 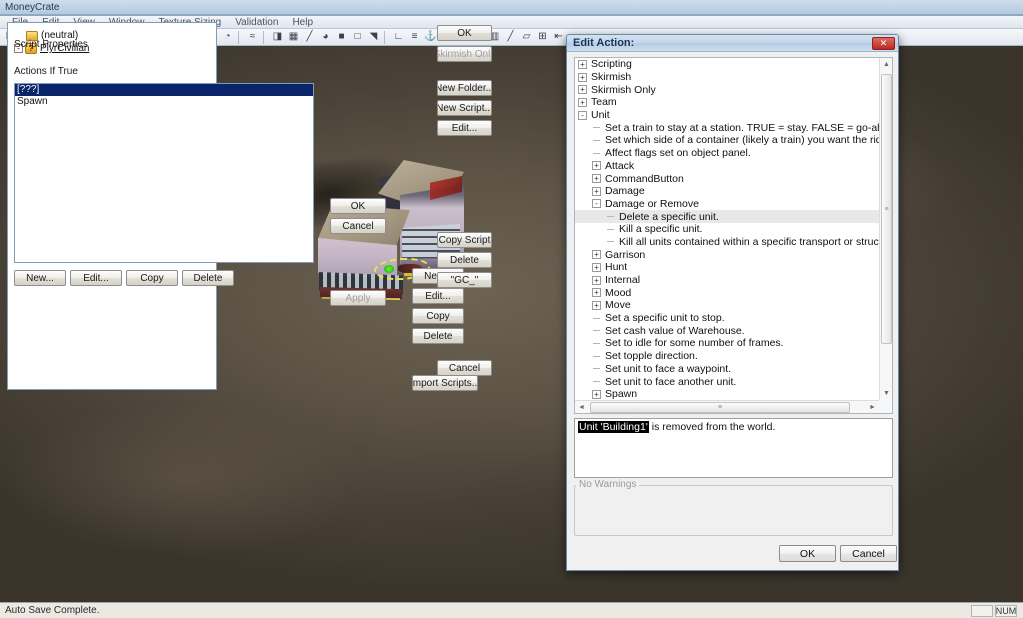 I want to click on vertical-scrollbar: ▲ ≡ ▼, so click(x=885, y=229).